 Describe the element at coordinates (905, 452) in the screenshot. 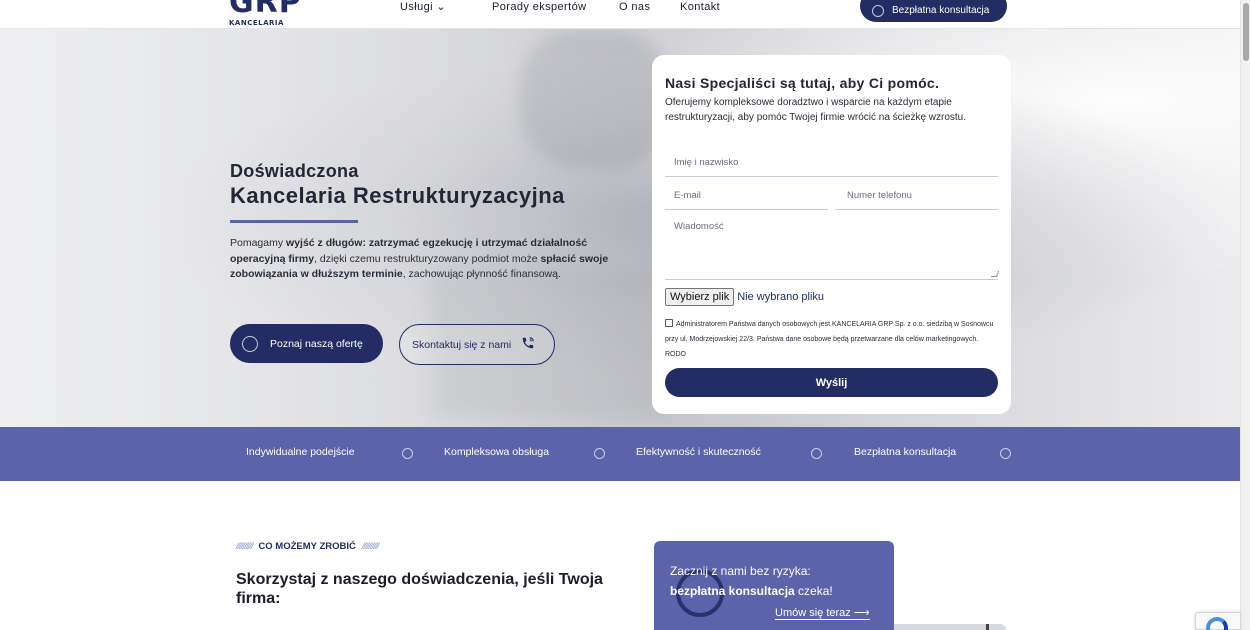

I see `feature-item: Bezpłatna konsultacja` at that location.